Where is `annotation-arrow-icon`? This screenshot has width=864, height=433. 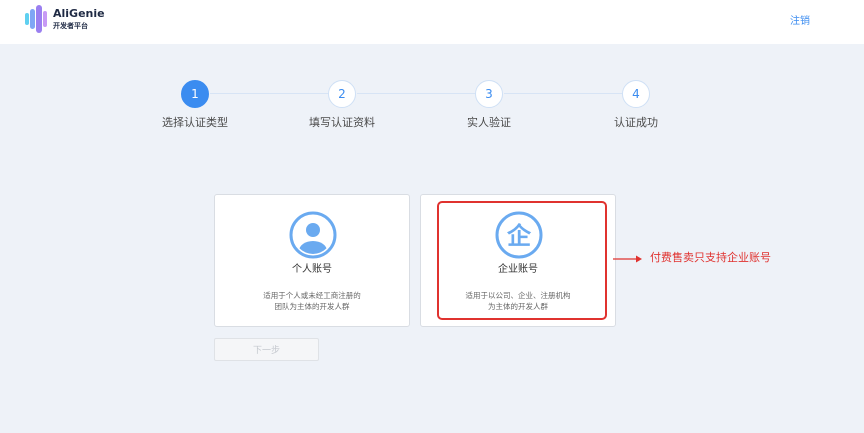
annotation-arrow-icon is located at coordinates (627, 259).